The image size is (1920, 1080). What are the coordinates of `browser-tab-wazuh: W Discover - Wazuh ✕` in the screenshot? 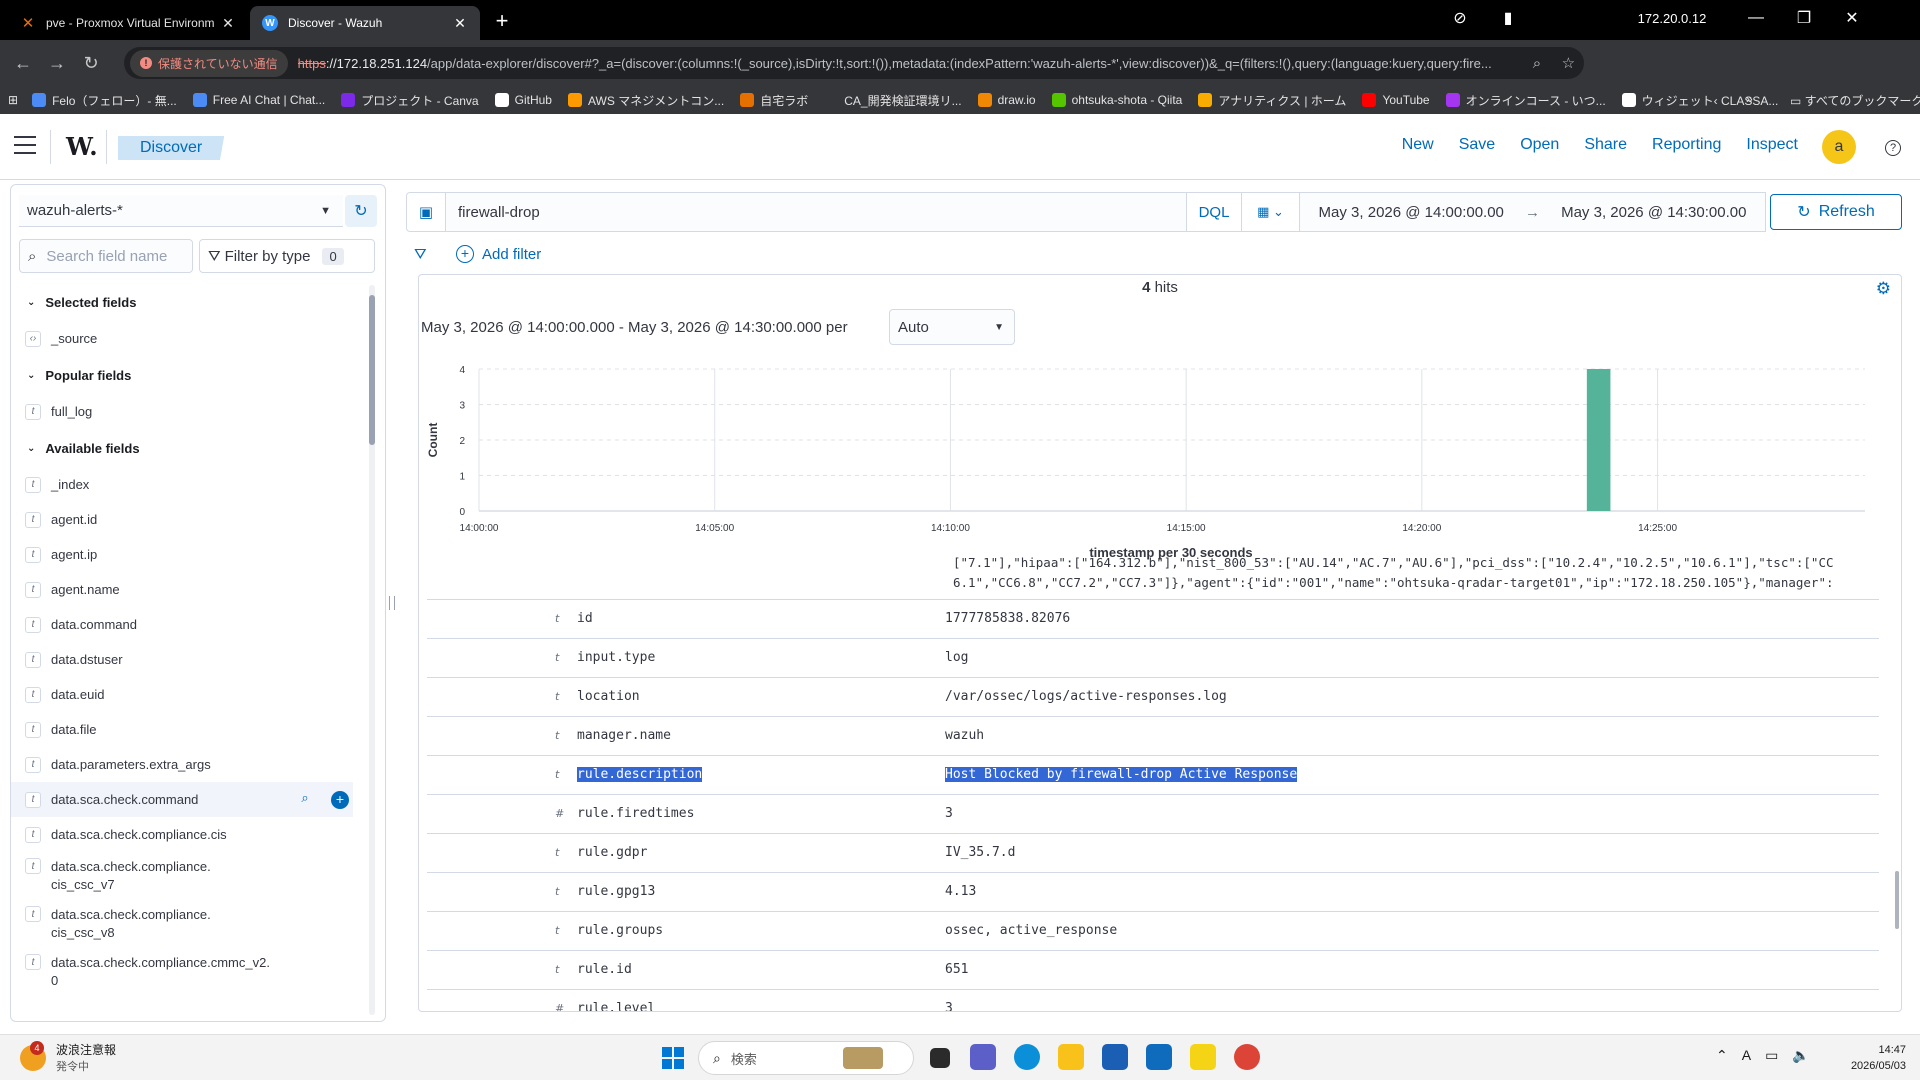 It's located at (365, 23).